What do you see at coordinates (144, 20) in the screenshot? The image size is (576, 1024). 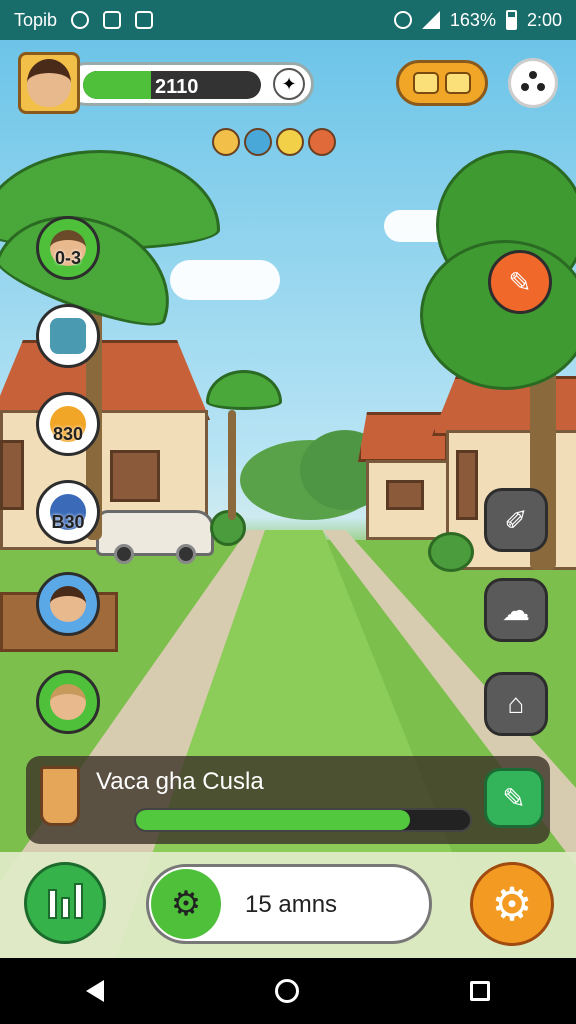 I see `alert-icon` at bounding box center [144, 20].